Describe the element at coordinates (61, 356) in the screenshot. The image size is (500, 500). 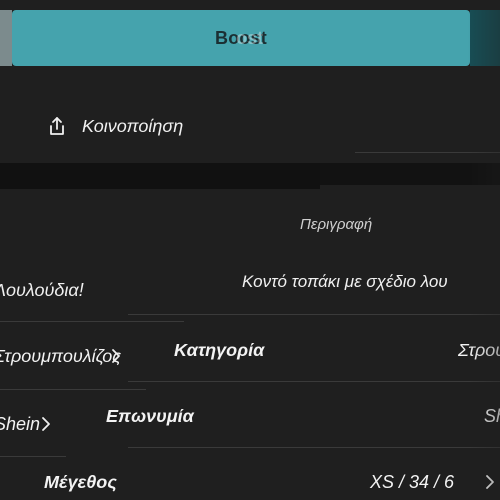
I see `category-left-ghost: Στρουμπουλίζος` at that location.